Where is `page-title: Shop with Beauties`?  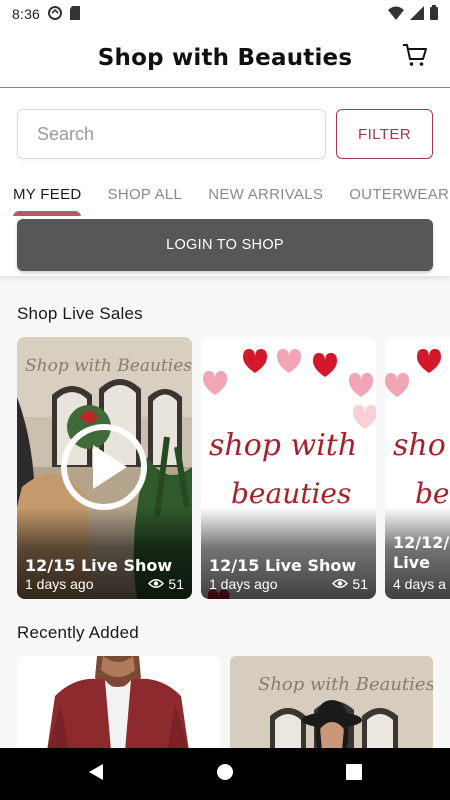 page-title: Shop with Beauties is located at coordinates (225, 57).